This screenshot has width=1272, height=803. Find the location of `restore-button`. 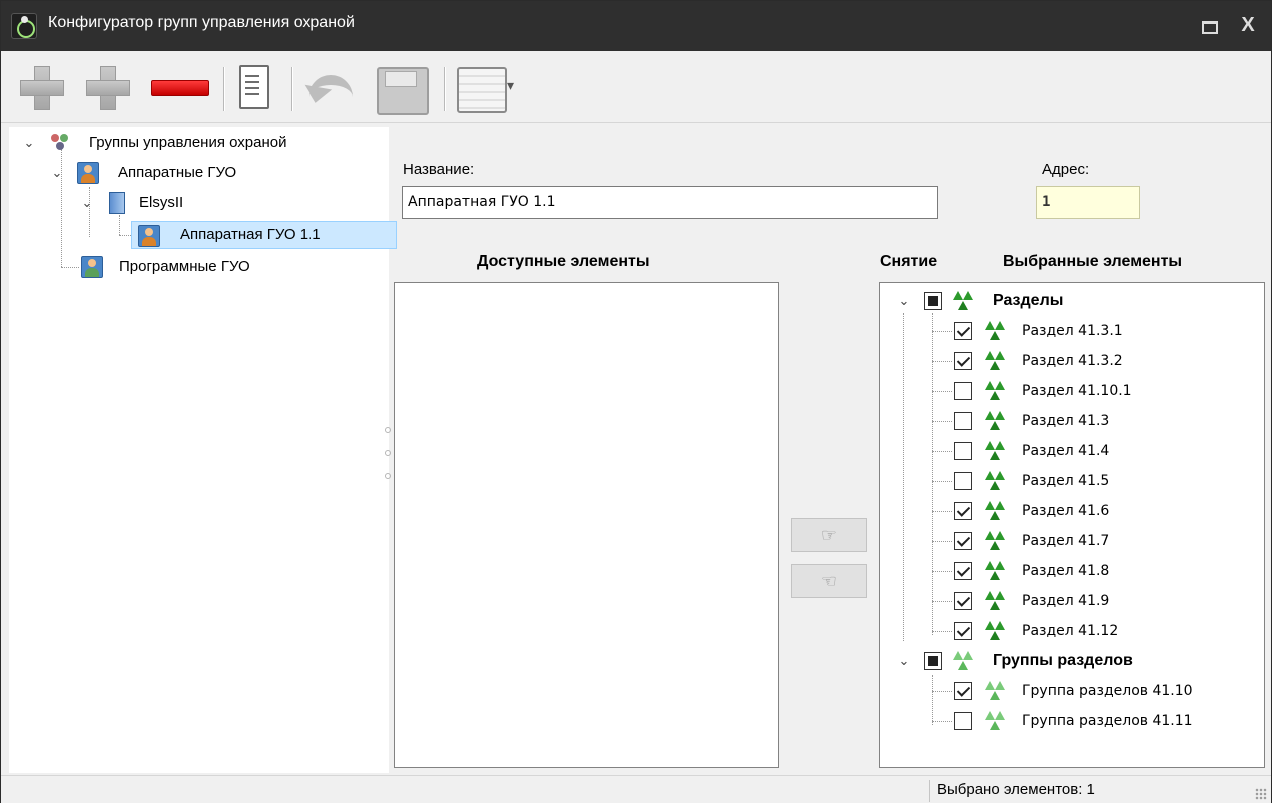

restore-button is located at coordinates (1208, 25).